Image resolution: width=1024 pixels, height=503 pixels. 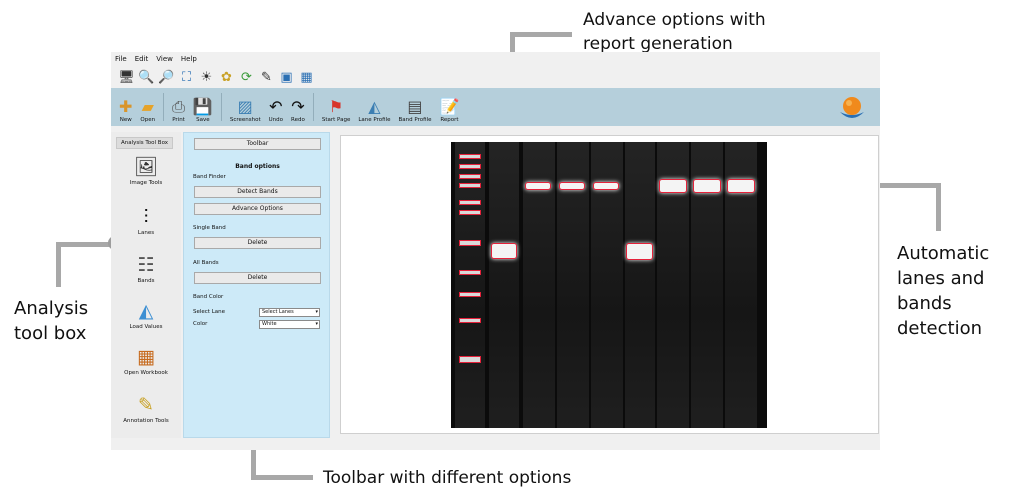 What do you see at coordinates (206, 77) in the screenshot?
I see `brightness-icon: ☀` at bounding box center [206, 77].